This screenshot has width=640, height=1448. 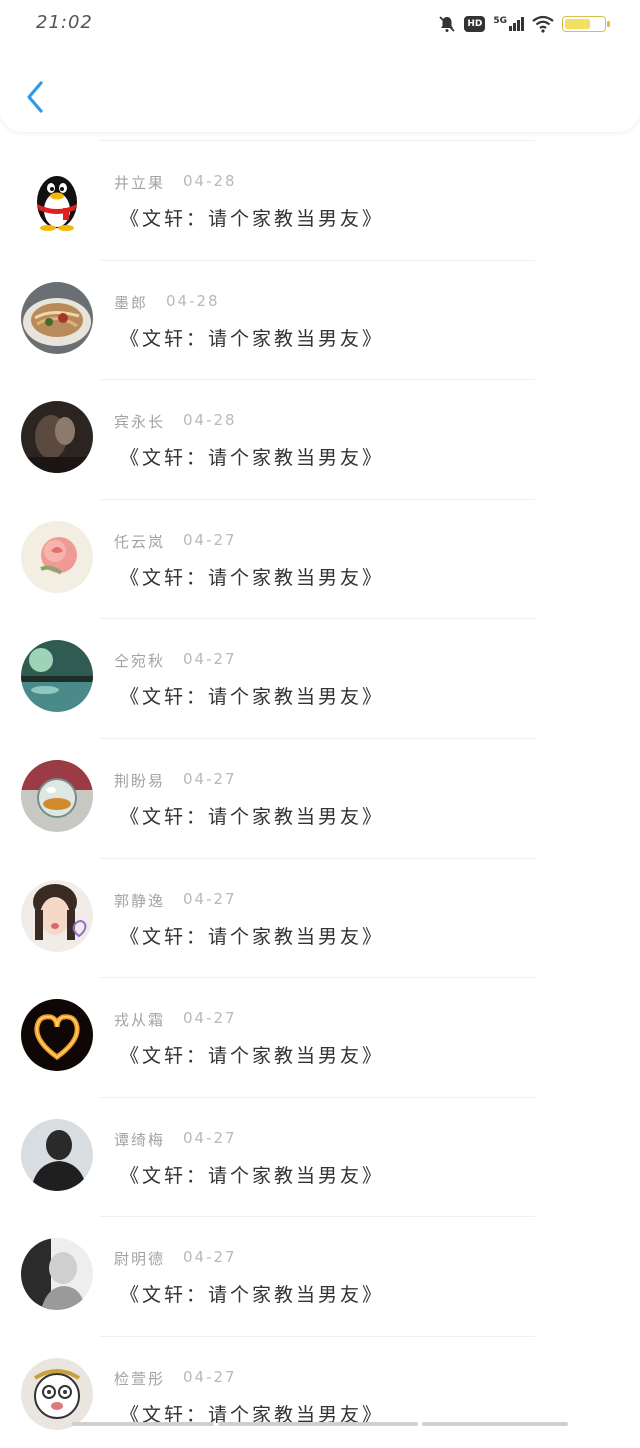 I want to click on message-item: 墨郎 04-28 《文轩：请个家教当男友》, so click(x=320, y=312).